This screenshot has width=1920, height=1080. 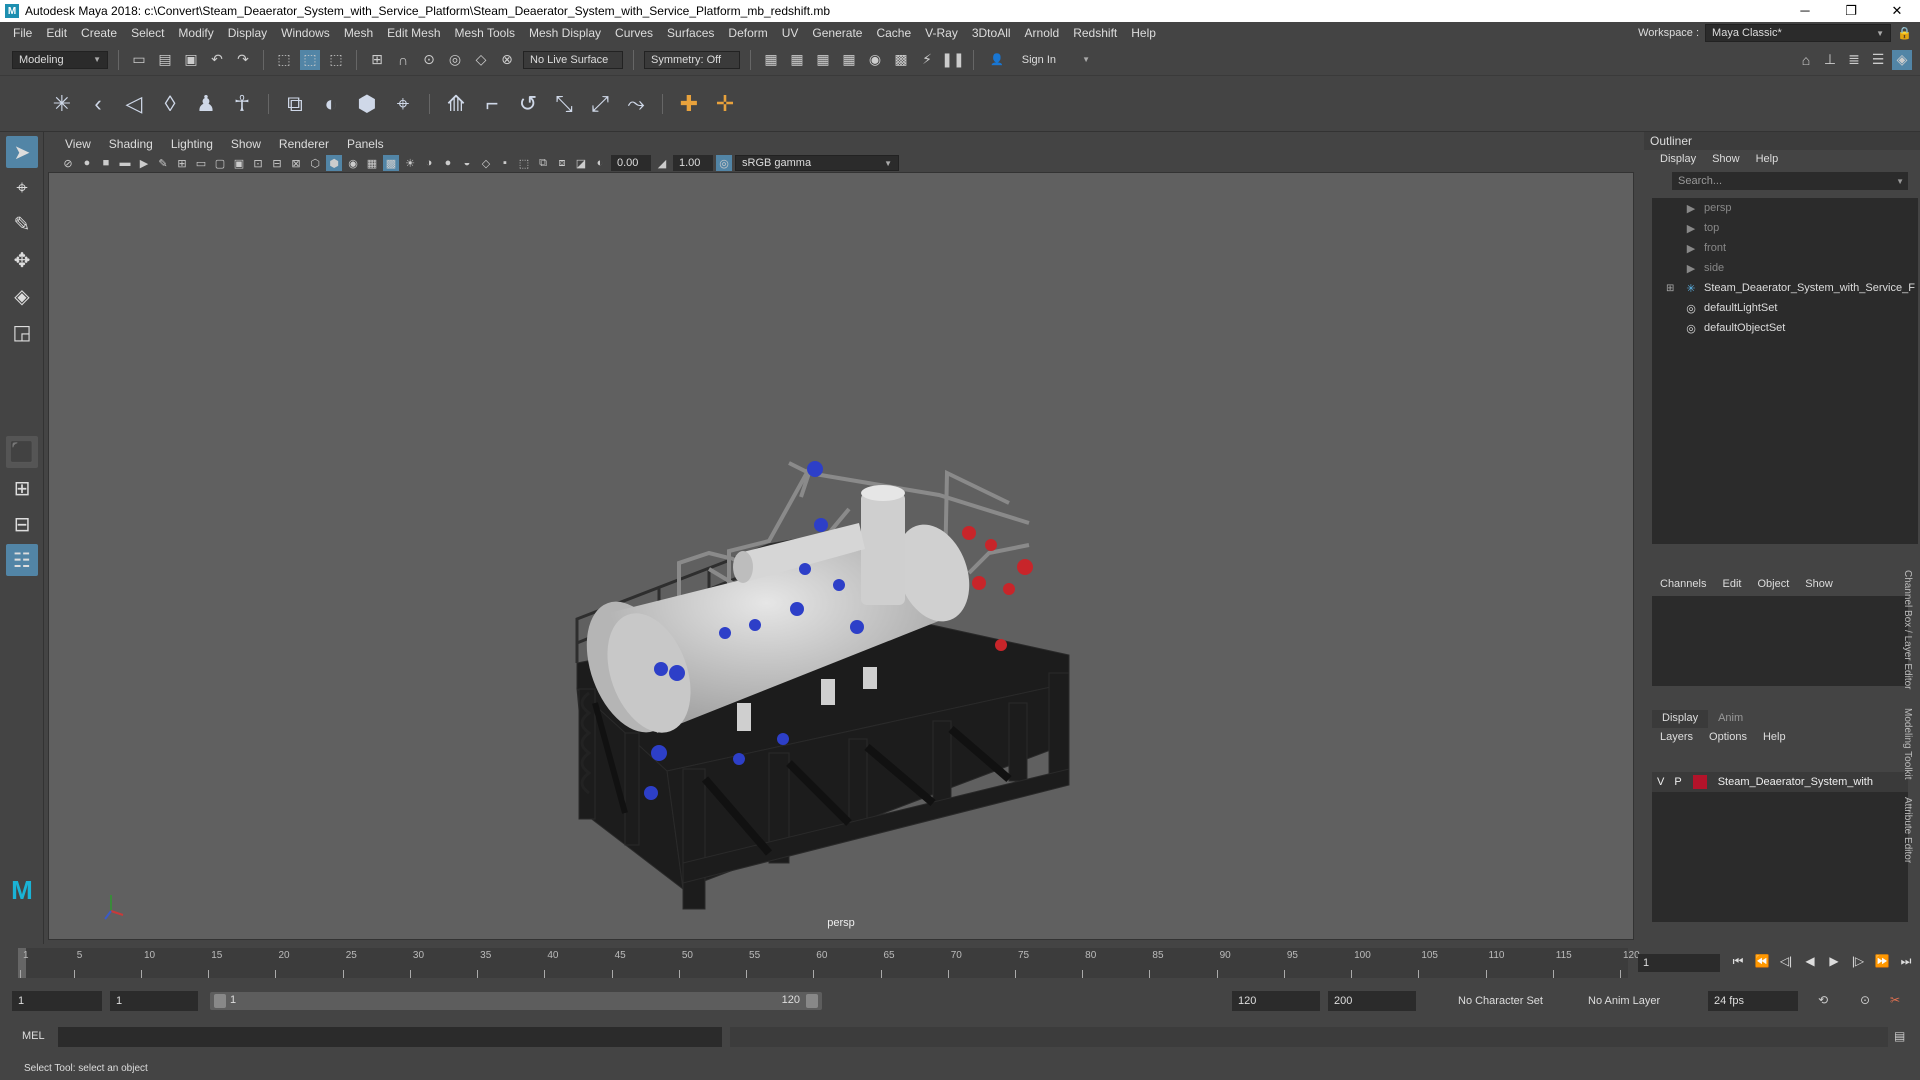 I want to click on depth-of-field-icon: ◇, so click(x=486, y=163).